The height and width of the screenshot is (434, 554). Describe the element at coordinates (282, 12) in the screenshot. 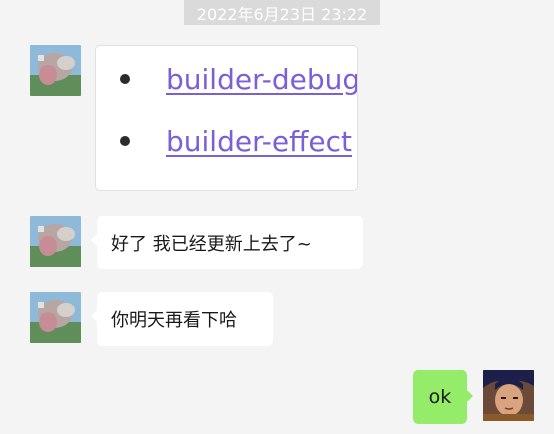

I see `chat-timestamp: 2022年6月23日 23:22` at that location.